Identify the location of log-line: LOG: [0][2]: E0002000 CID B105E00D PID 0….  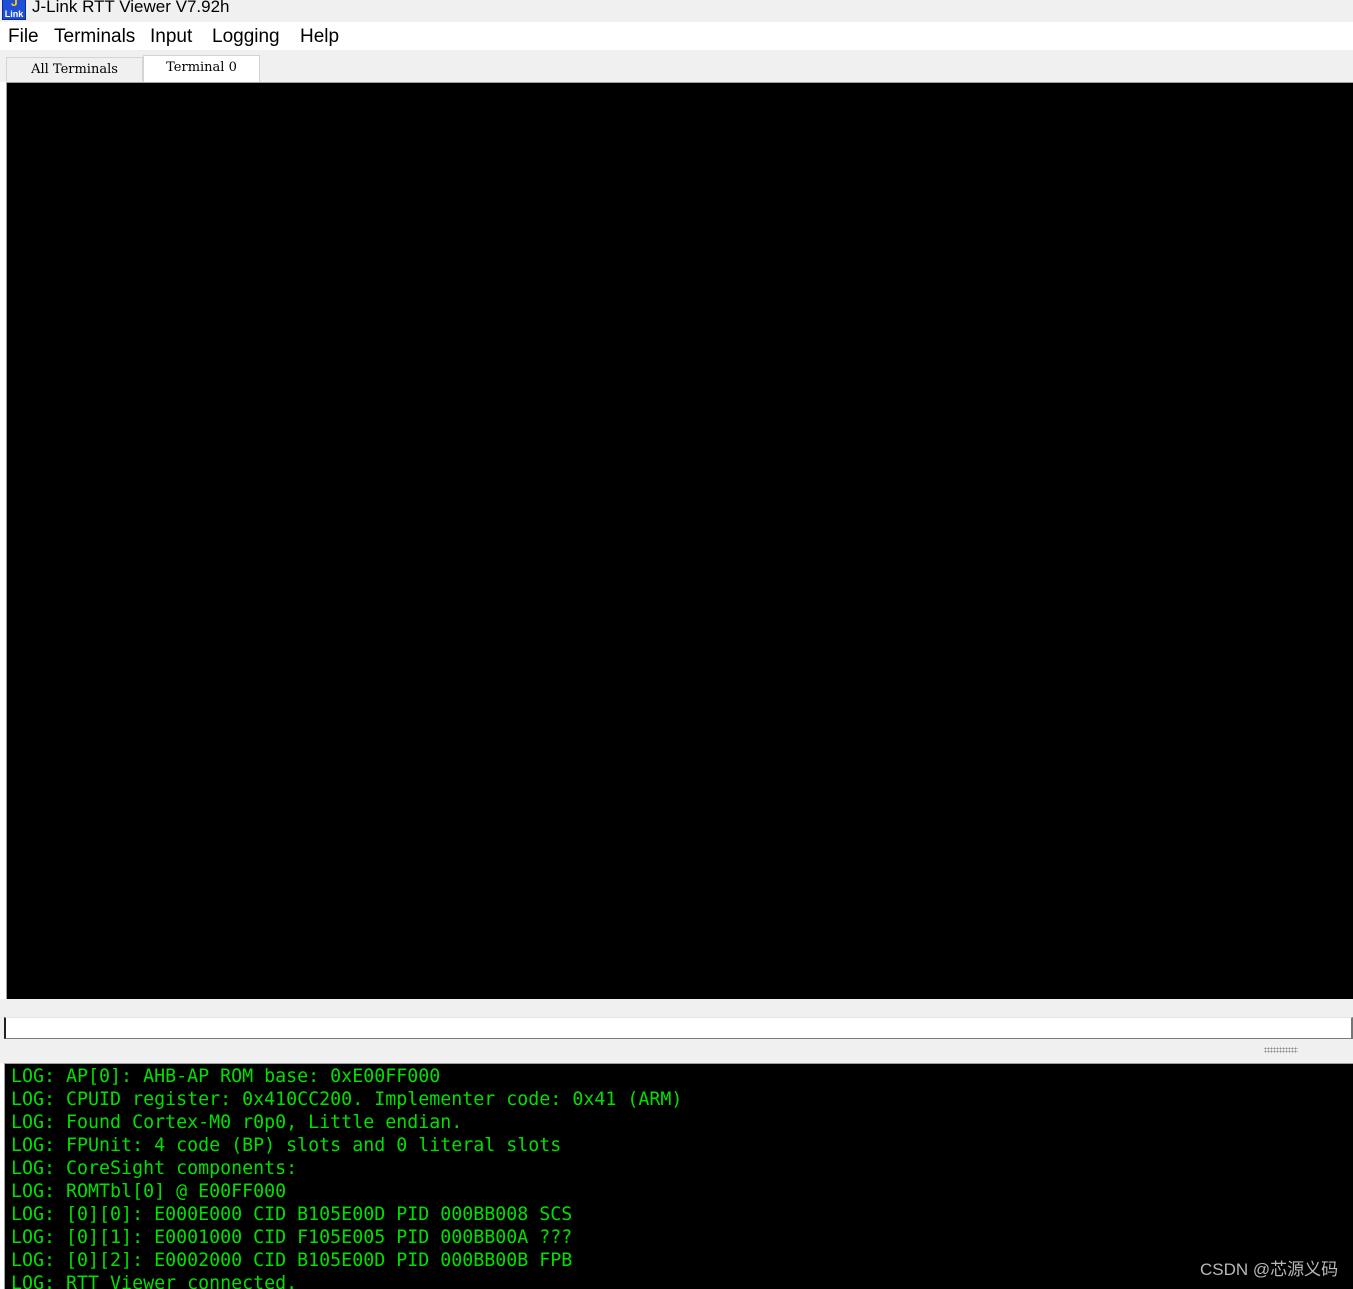
(292, 1260).